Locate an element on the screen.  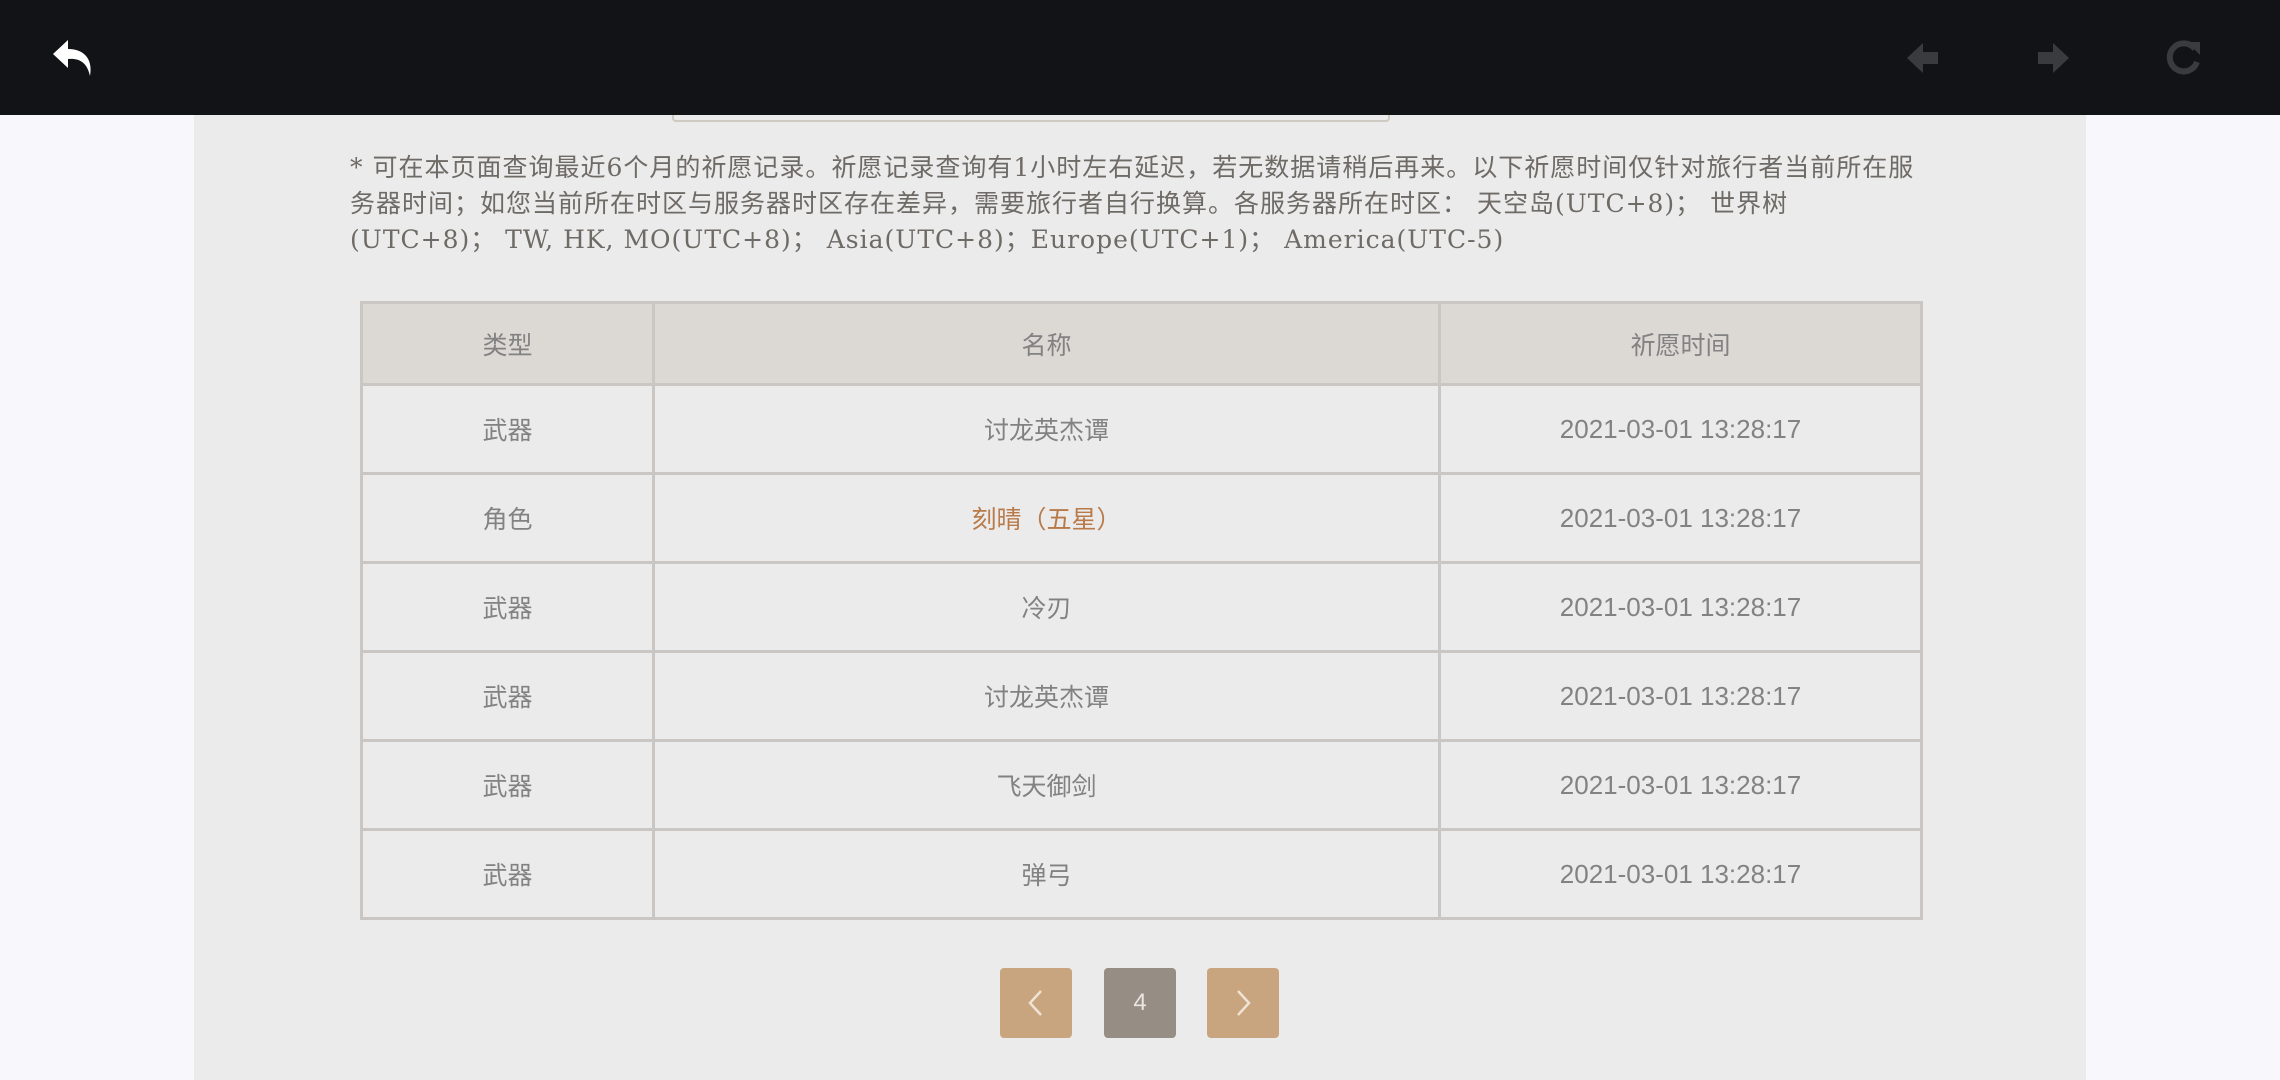
next-page-button is located at coordinates (1243, 1003).